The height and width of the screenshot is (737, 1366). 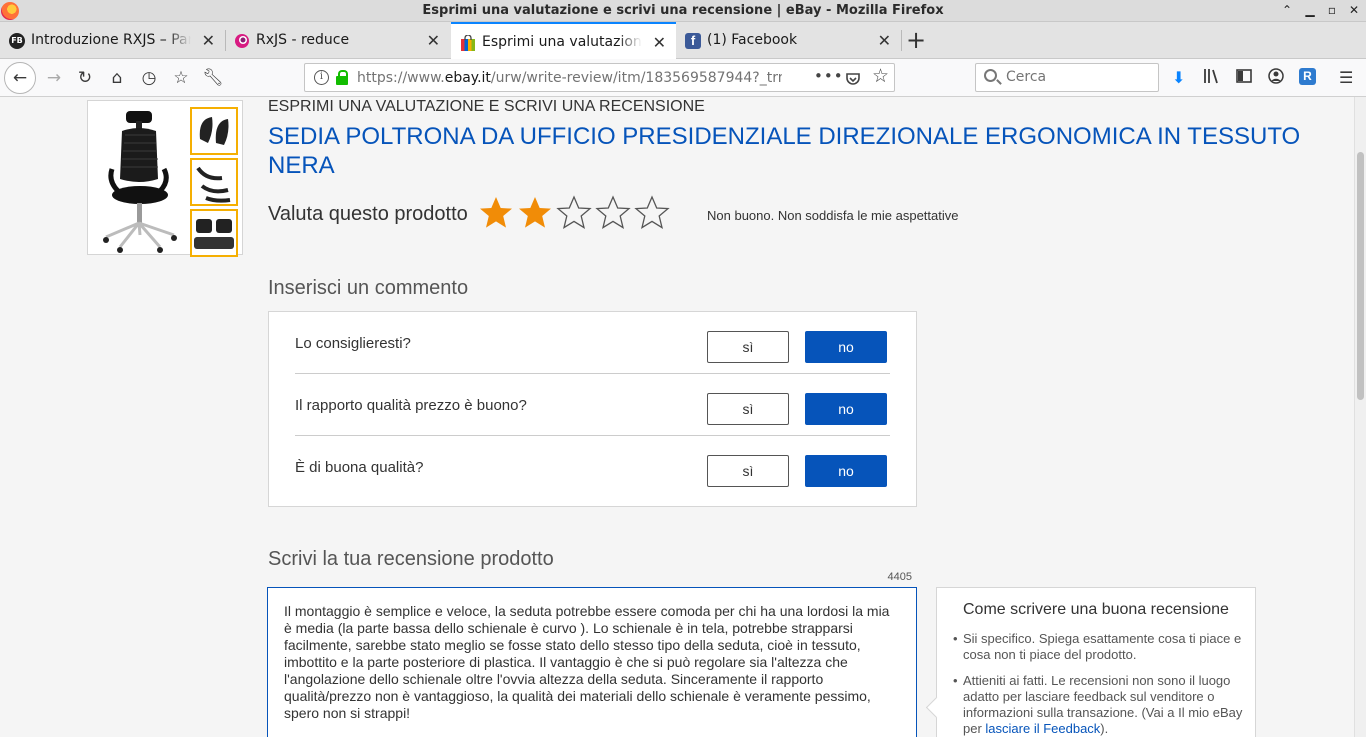 What do you see at coordinates (54, 78) in the screenshot?
I see `forward-arrow-icon: →` at bounding box center [54, 78].